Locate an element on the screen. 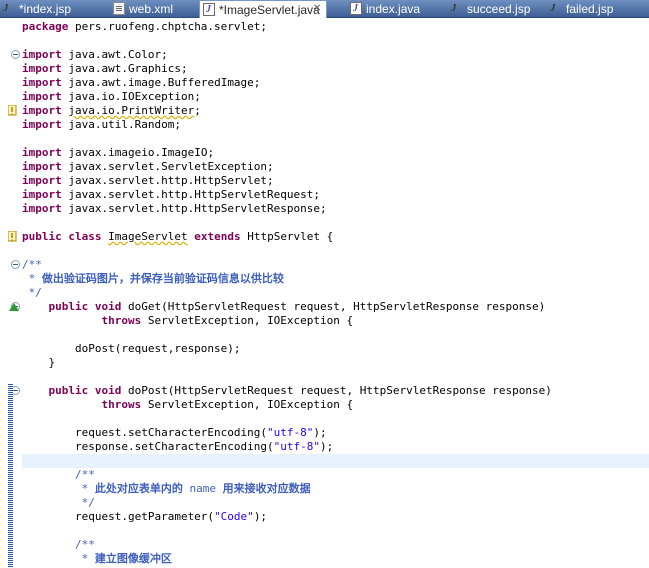 This screenshot has height=568, width=649. code-token: ; is located at coordinates (197, 110).